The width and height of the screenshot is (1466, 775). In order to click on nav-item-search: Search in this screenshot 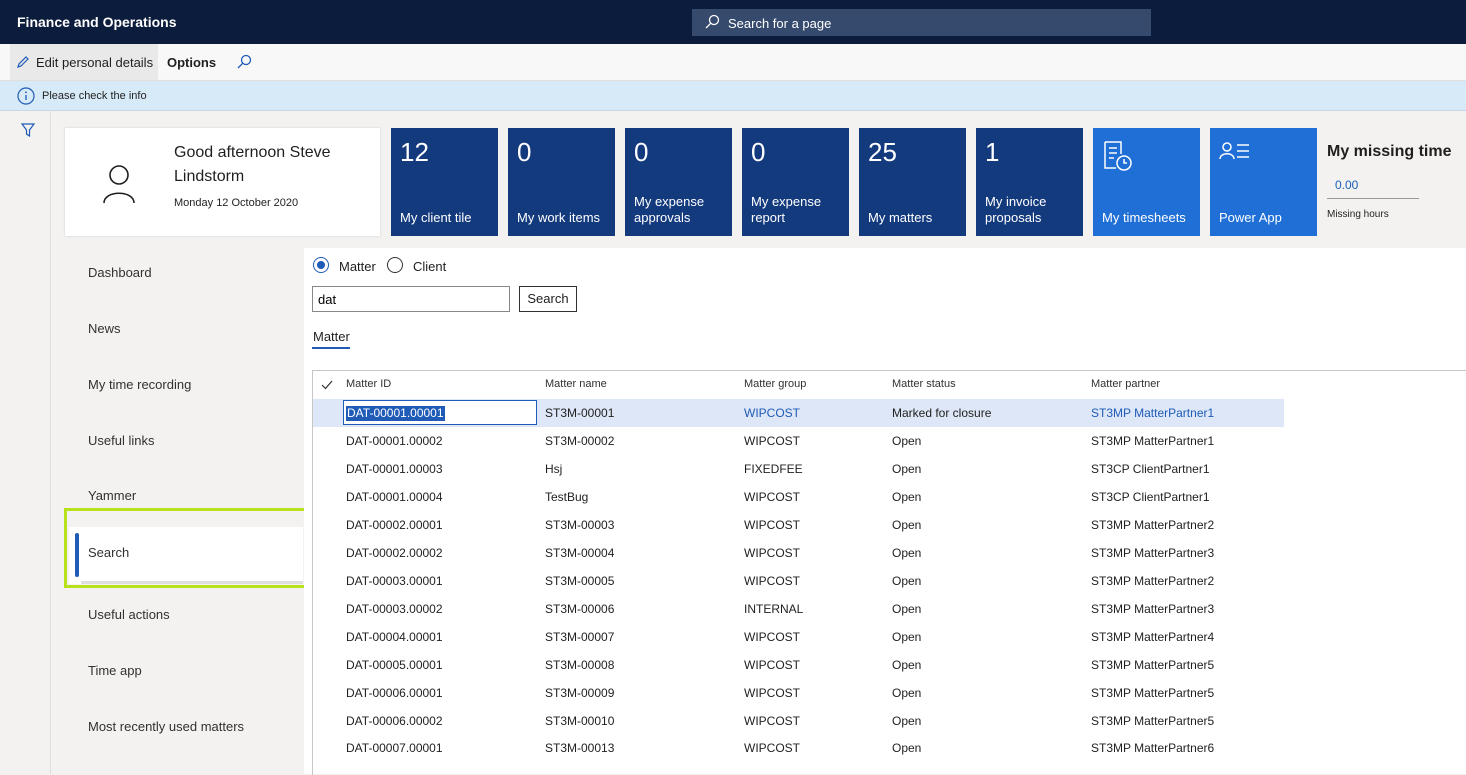, I will do `click(186, 555)`.